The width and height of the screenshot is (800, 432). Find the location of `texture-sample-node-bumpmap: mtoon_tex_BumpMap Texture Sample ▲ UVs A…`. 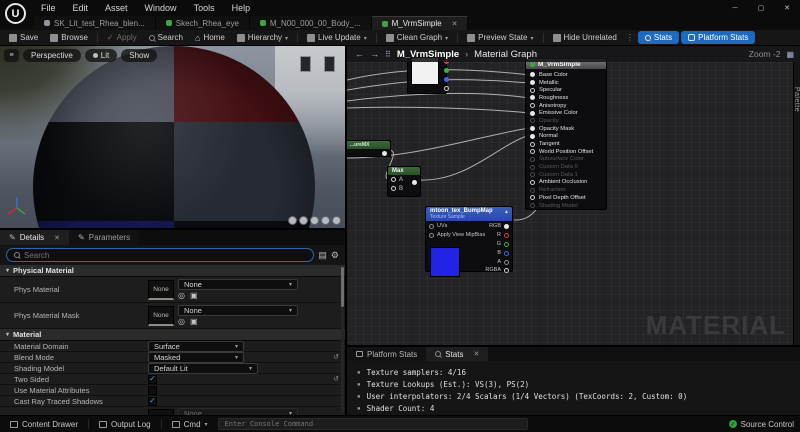

texture-sample-node-bumpmap: mtoon_tex_BumpMap Texture Sample ▲ UVs A… is located at coordinates (469, 241).